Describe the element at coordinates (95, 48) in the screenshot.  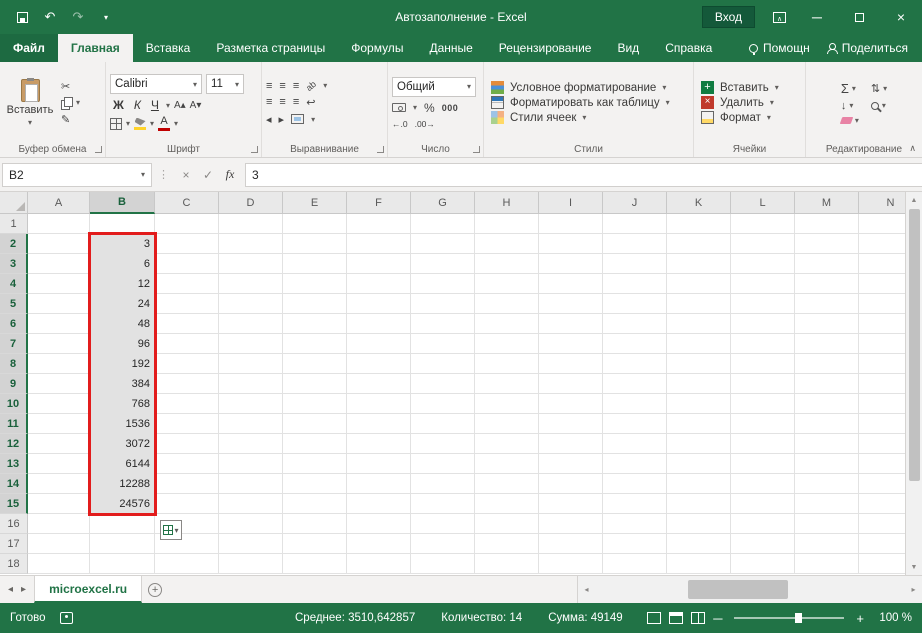
I see `tab-home: Главная` at that location.